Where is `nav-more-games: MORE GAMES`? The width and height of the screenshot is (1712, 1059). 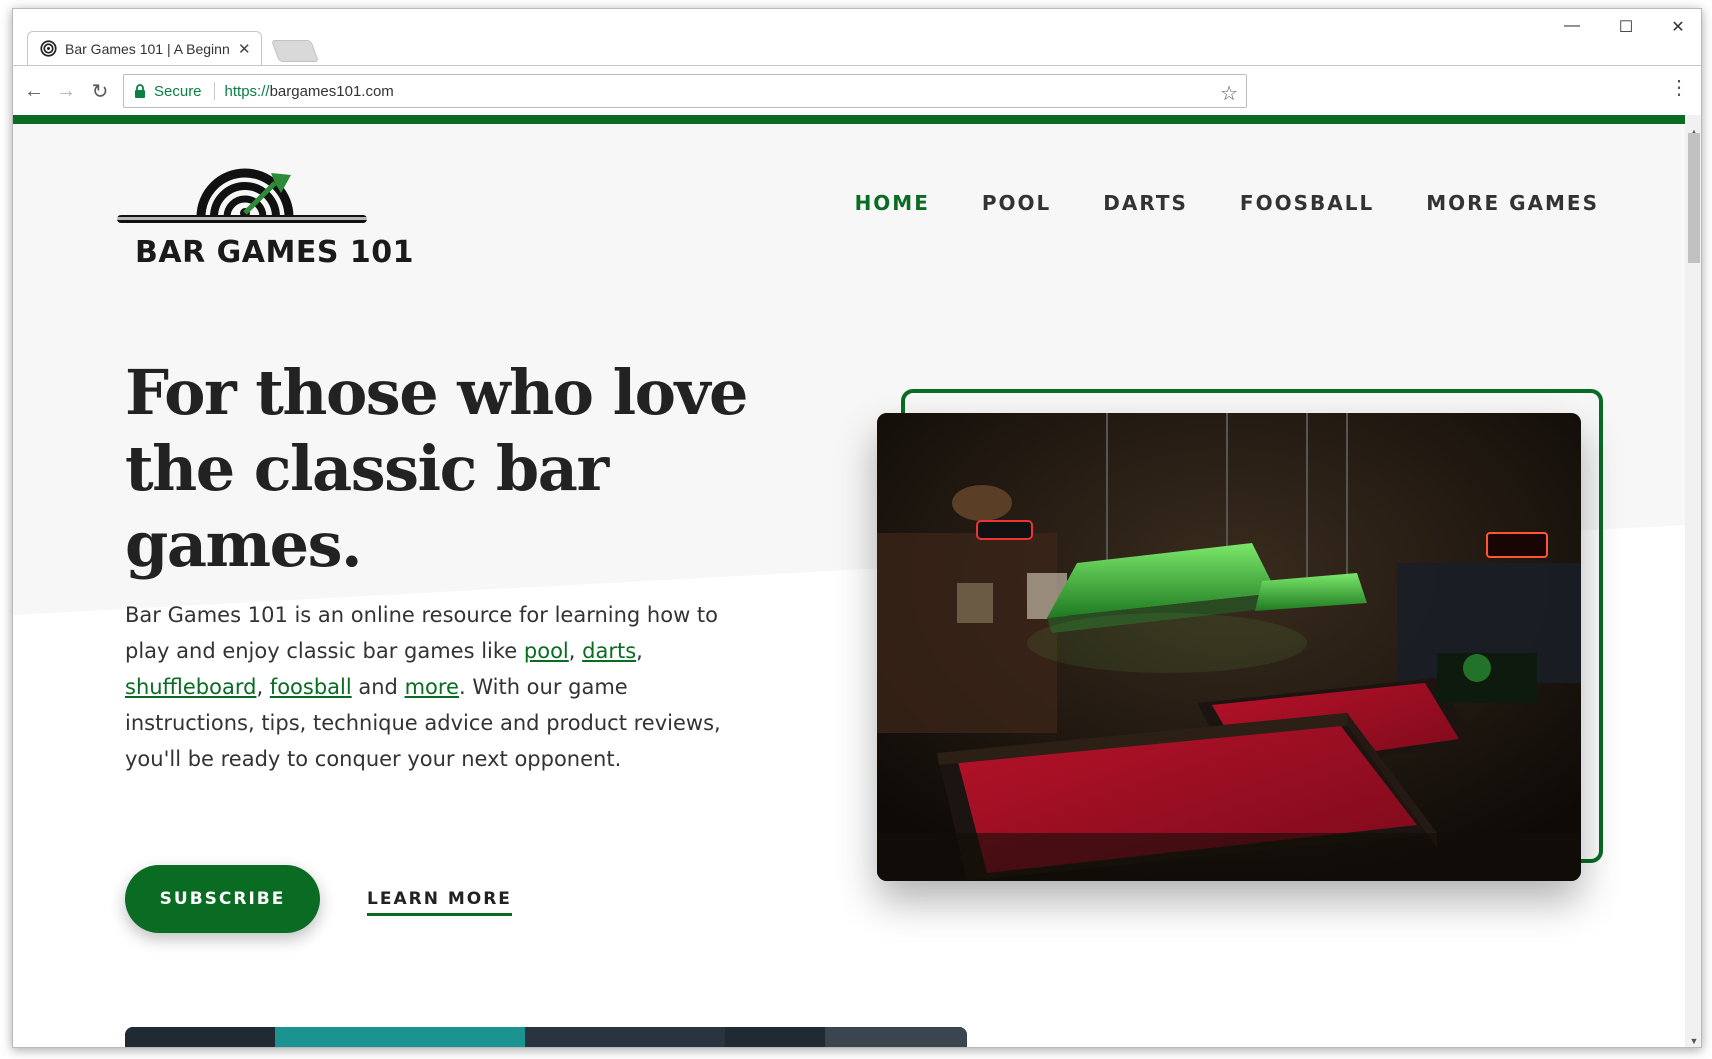
nav-more-games: MORE GAMES is located at coordinates (1512, 203).